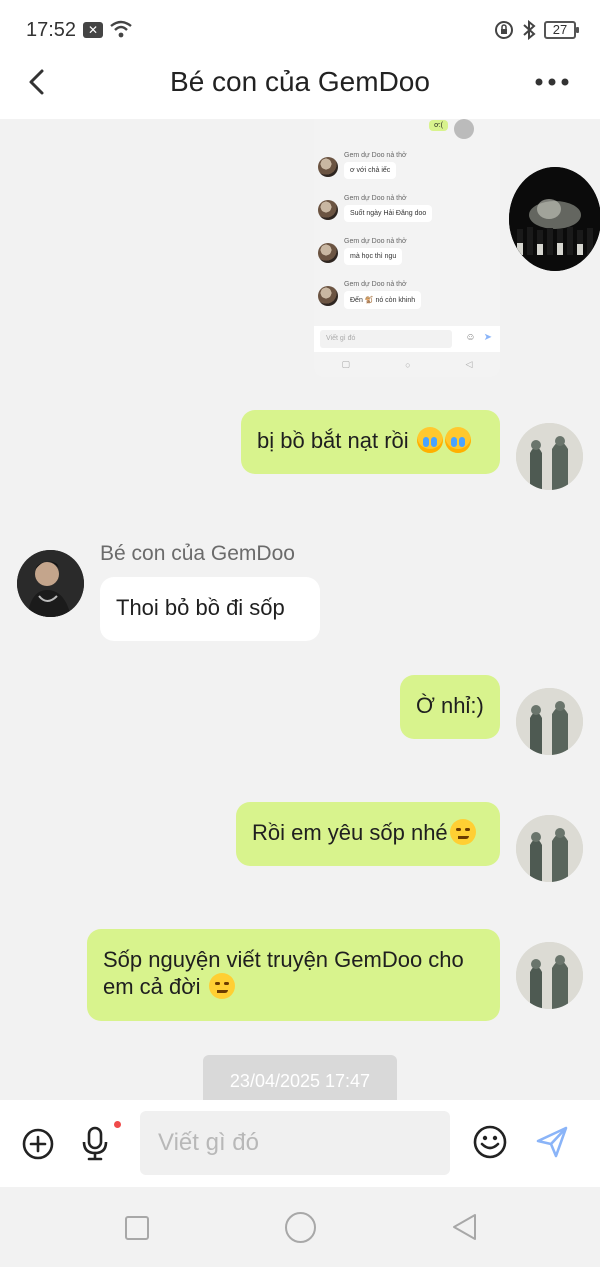 This screenshot has height=1267, width=600. Describe the element at coordinates (529, 30) in the screenshot. I see `bluetooth-icon` at that location.